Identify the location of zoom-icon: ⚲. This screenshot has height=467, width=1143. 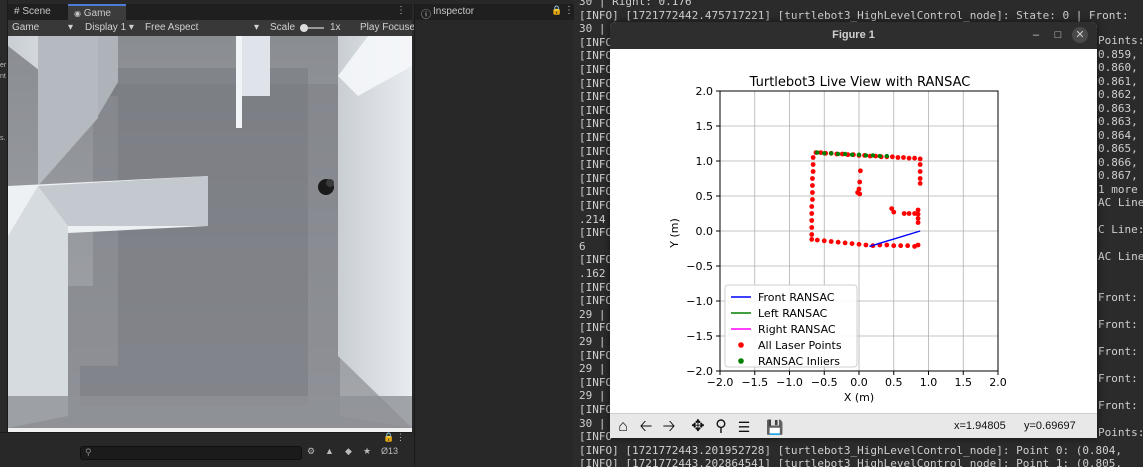
(721, 427).